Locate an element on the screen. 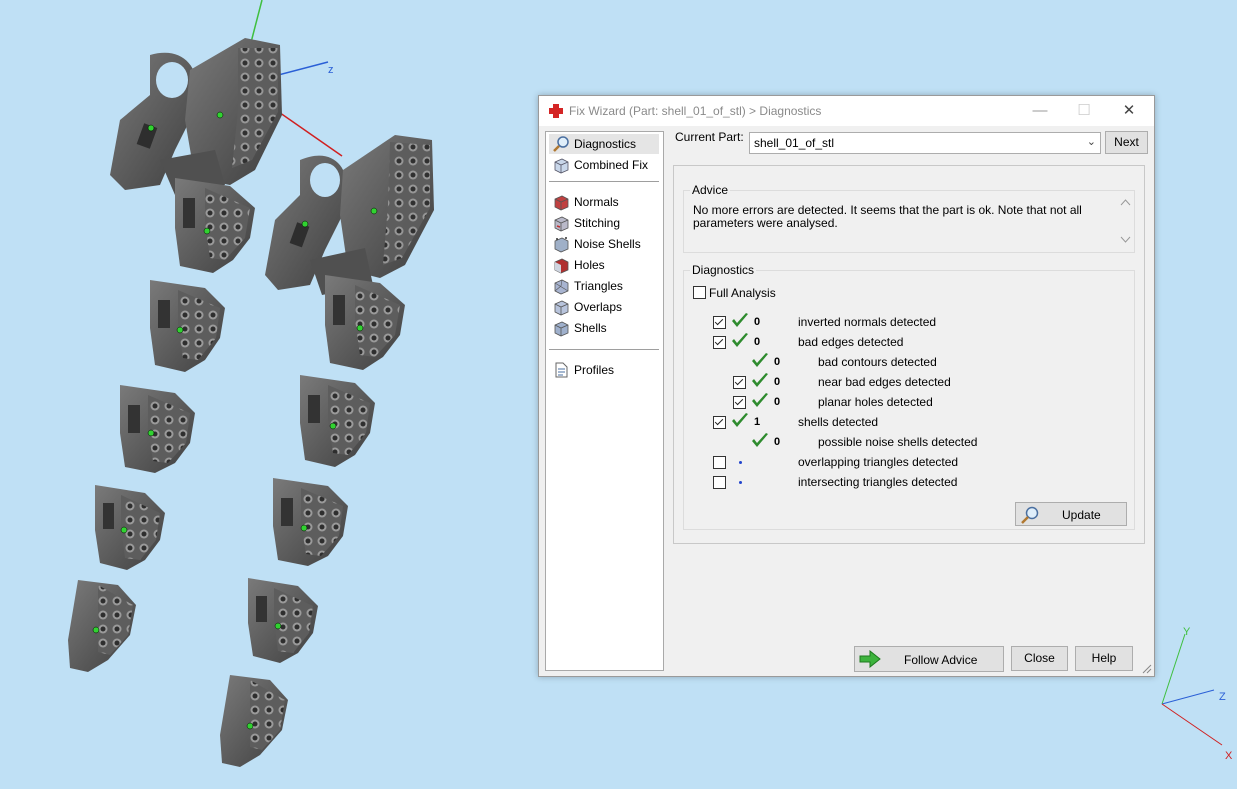  full-analysis-label: Full Analysis is located at coordinates (742, 293).